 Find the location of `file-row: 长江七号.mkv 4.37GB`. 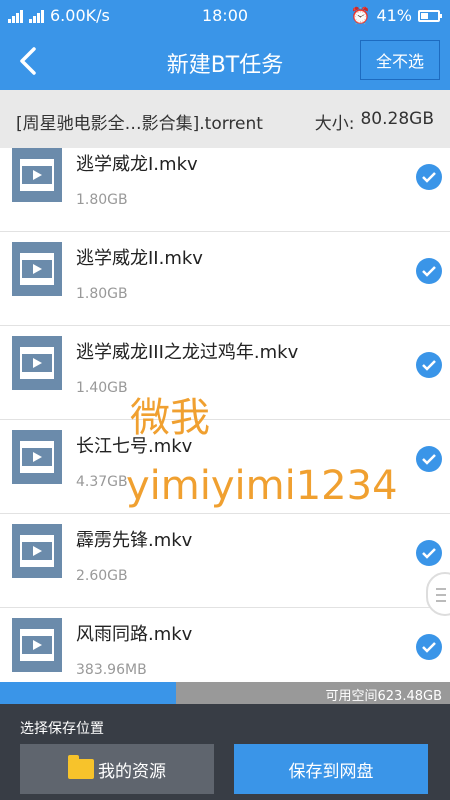

file-row: 长江七号.mkv 4.37GB is located at coordinates (225, 467).